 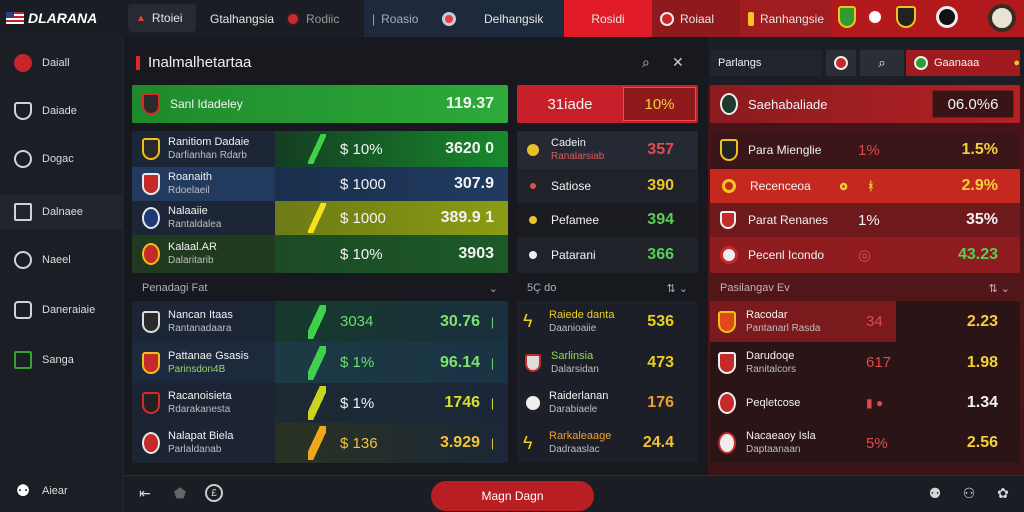 I want to click on user-icon: ⚉, so click(x=935, y=493).